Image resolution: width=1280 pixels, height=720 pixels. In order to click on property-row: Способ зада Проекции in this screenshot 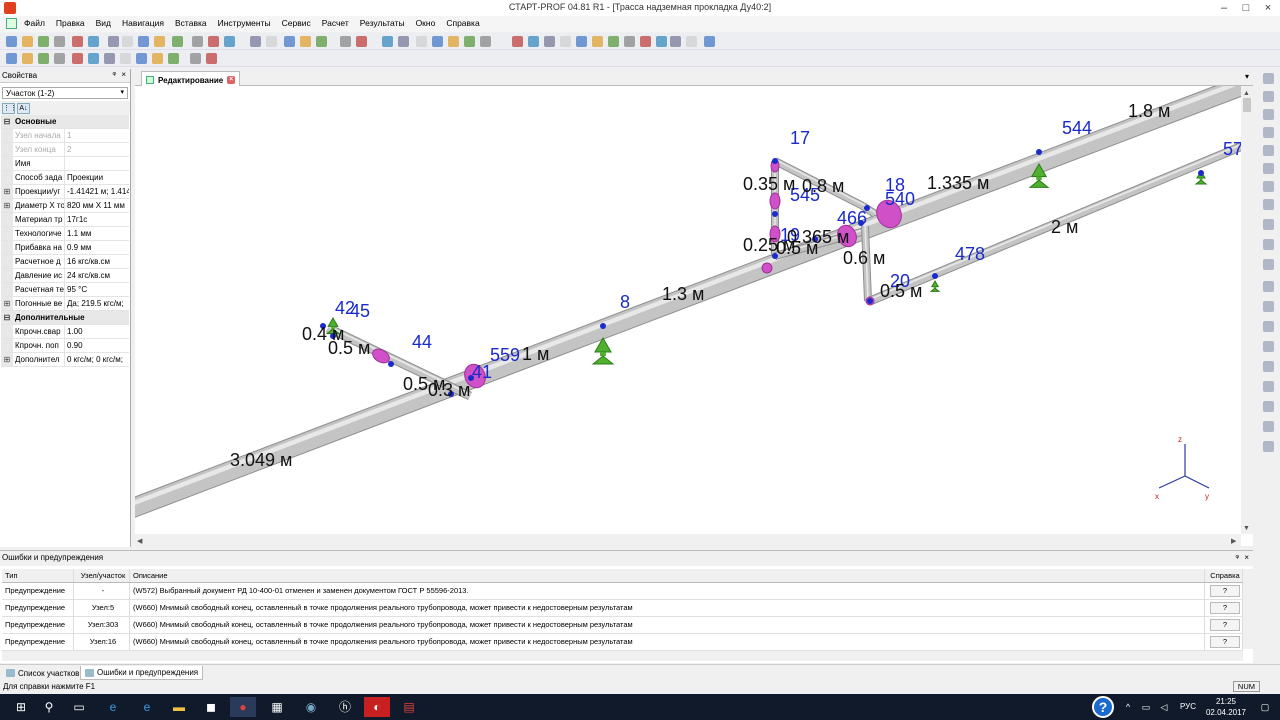, I will do `click(65, 178)`.